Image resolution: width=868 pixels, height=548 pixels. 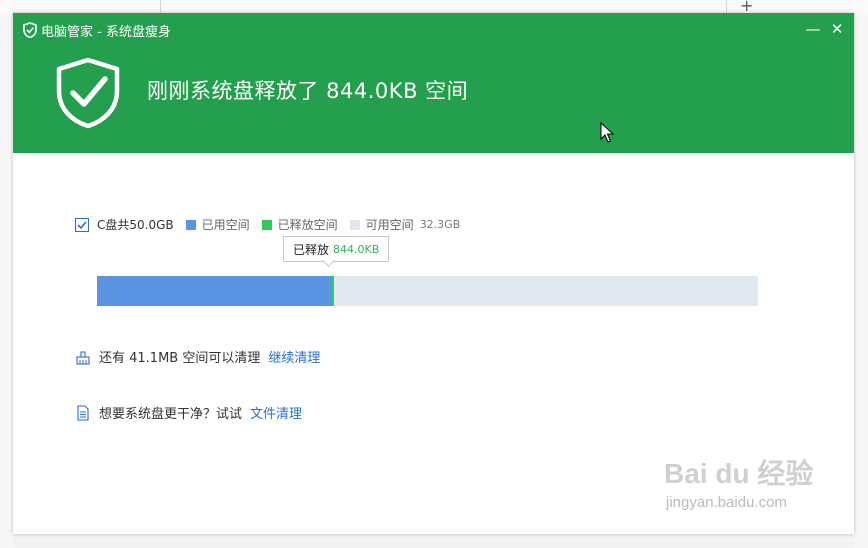 I want to click on disk-legend: C盘共50.0GB 已用空间 已释放空间 可用空间 32.3GB, so click(x=273, y=224).